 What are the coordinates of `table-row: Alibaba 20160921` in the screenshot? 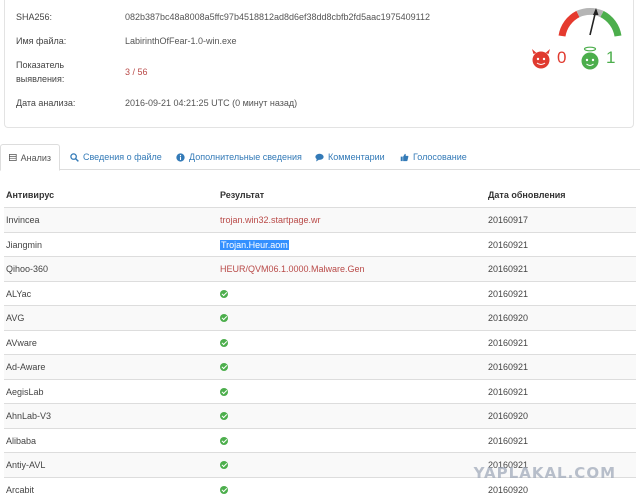 It's located at (320, 440).